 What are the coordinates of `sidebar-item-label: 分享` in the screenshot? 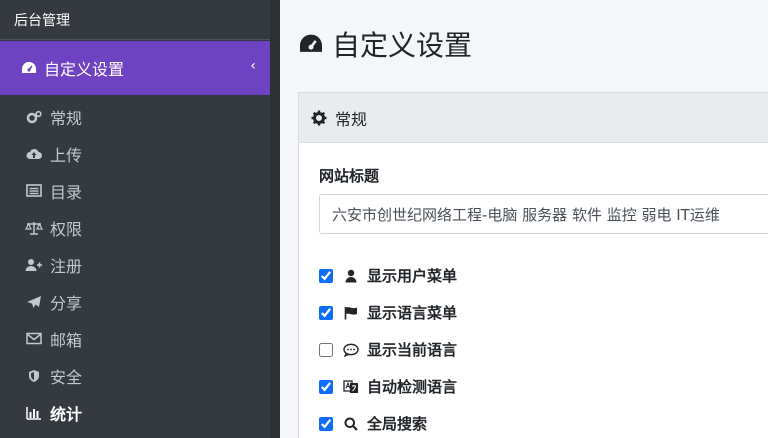 It's located at (66, 303).